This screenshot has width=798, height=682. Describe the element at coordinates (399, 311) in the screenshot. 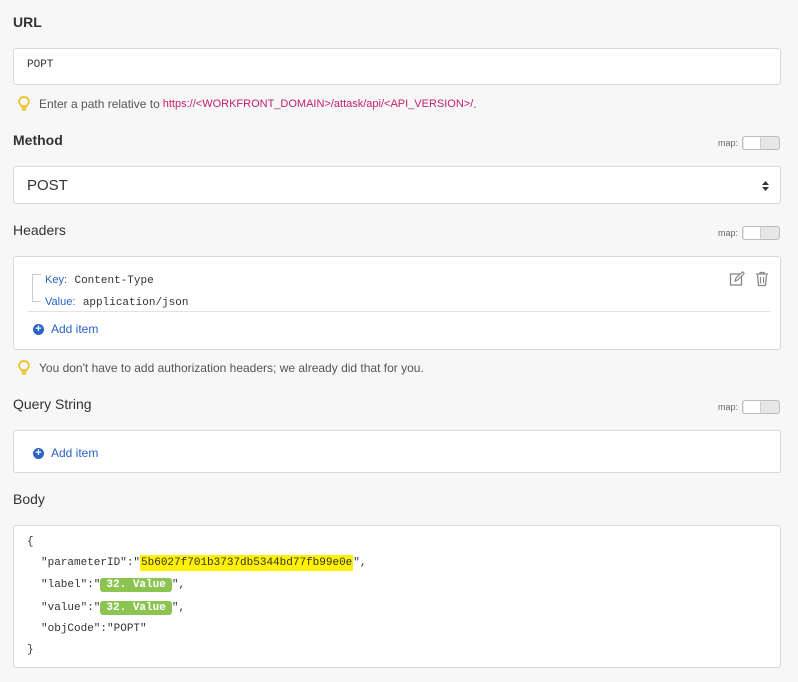

I see `headers-divider` at that location.